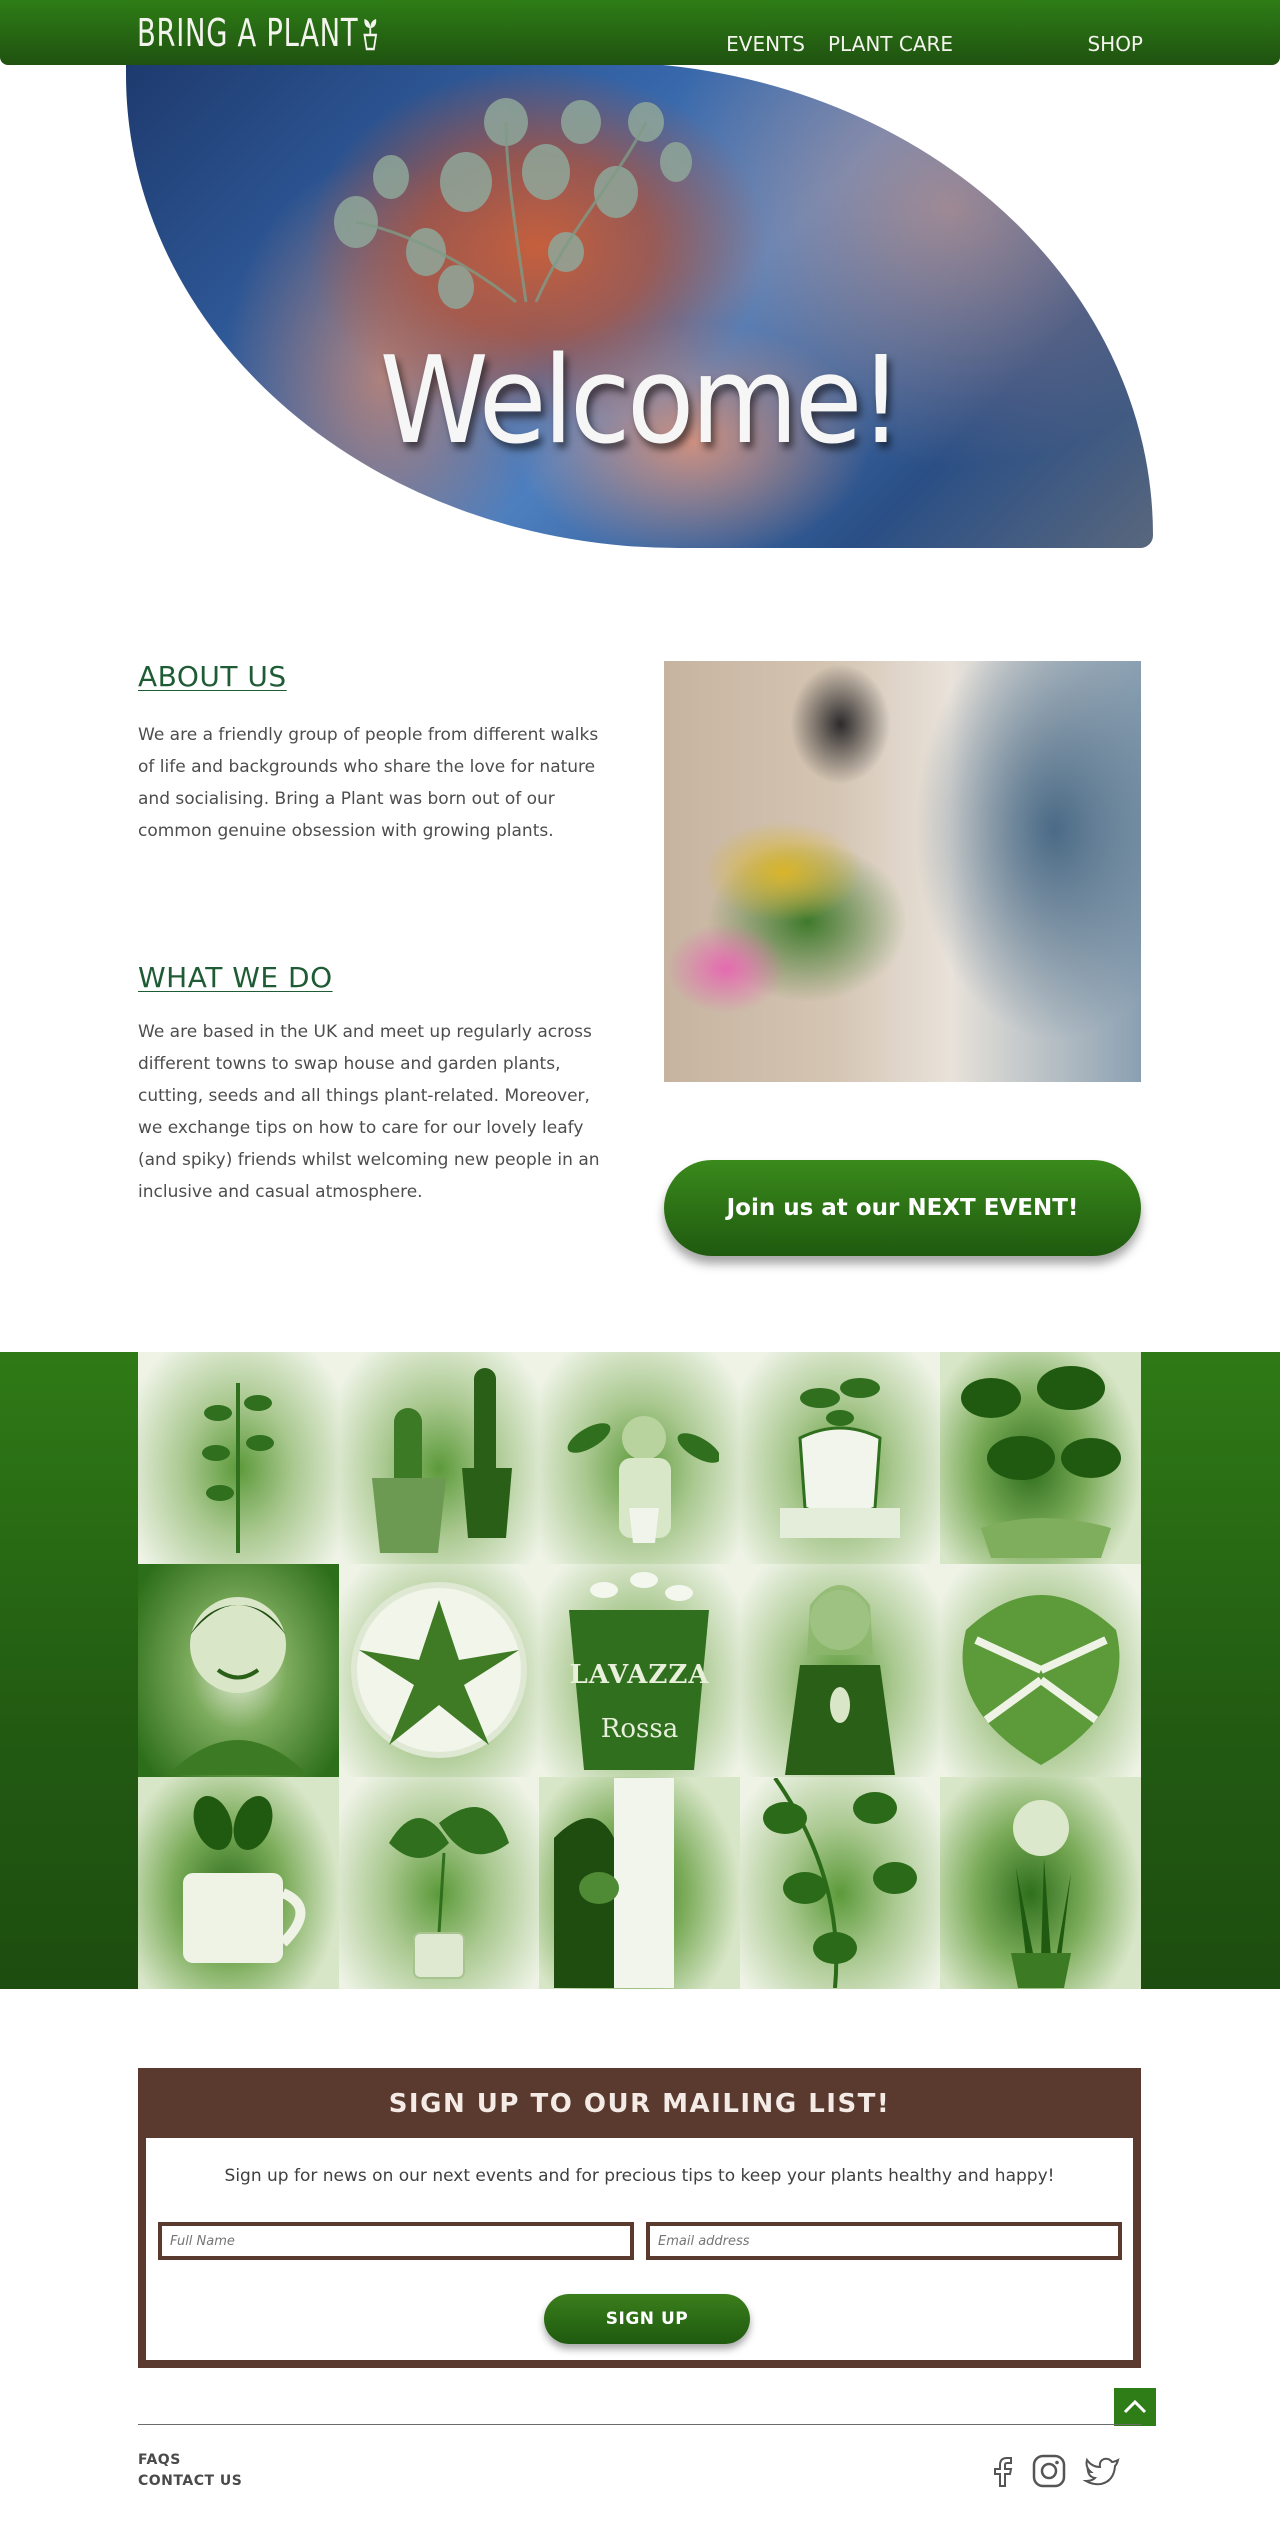  Describe the element at coordinates (903, 44) in the screenshot. I see `nav-link-plant-care: PLANT CARE` at that location.